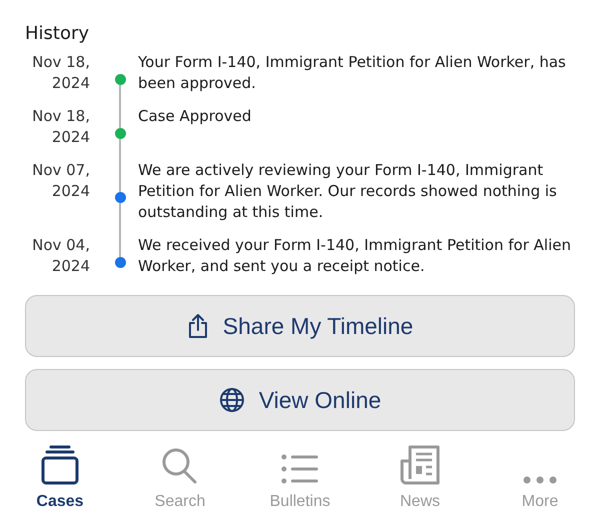 The width and height of the screenshot is (600, 517). What do you see at coordinates (60, 256) in the screenshot?
I see `history-date: Nov 04, 2024` at bounding box center [60, 256].